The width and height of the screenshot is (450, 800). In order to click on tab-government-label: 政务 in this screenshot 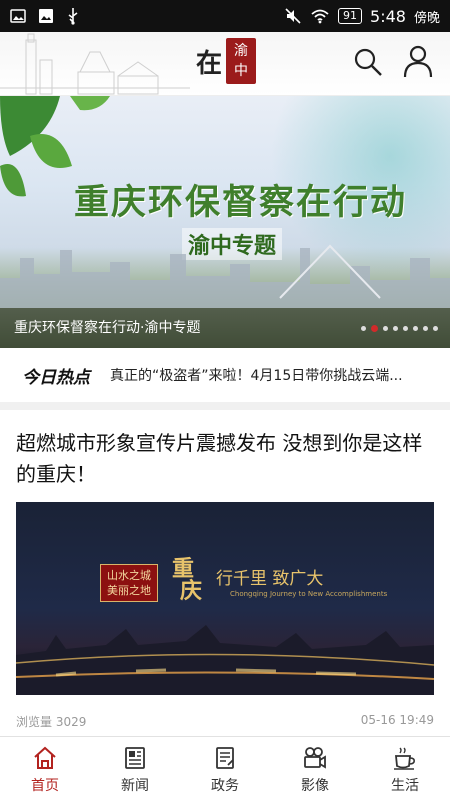, I will do `click(225, 786)`.